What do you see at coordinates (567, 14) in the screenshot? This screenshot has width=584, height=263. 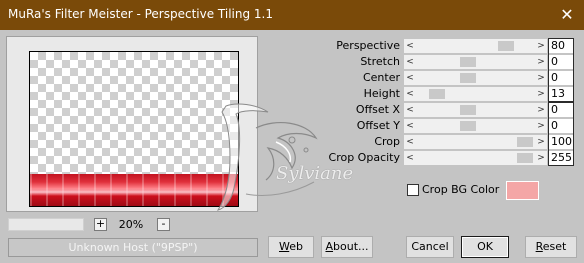 I see `close-icon: ✕` at bounding box center [567, 14].